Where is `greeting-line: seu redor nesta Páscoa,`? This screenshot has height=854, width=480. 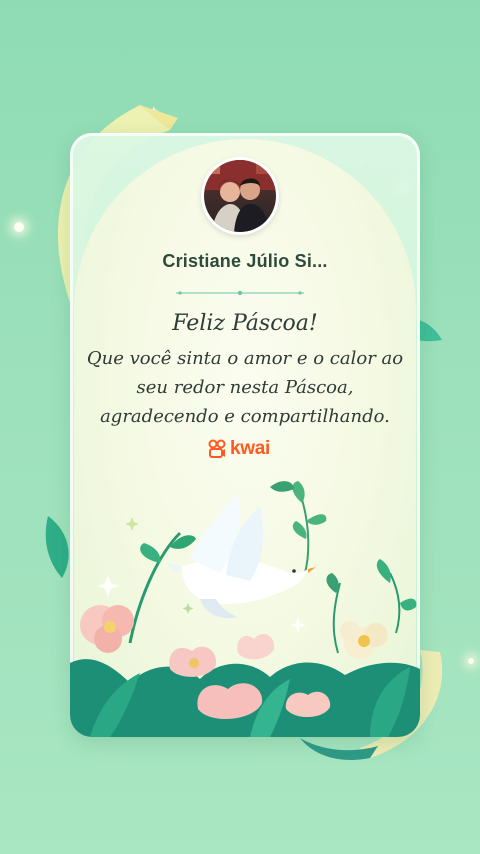
greeting-line: seu redor nesta Páscoa, is located at coordinates (245, 387).